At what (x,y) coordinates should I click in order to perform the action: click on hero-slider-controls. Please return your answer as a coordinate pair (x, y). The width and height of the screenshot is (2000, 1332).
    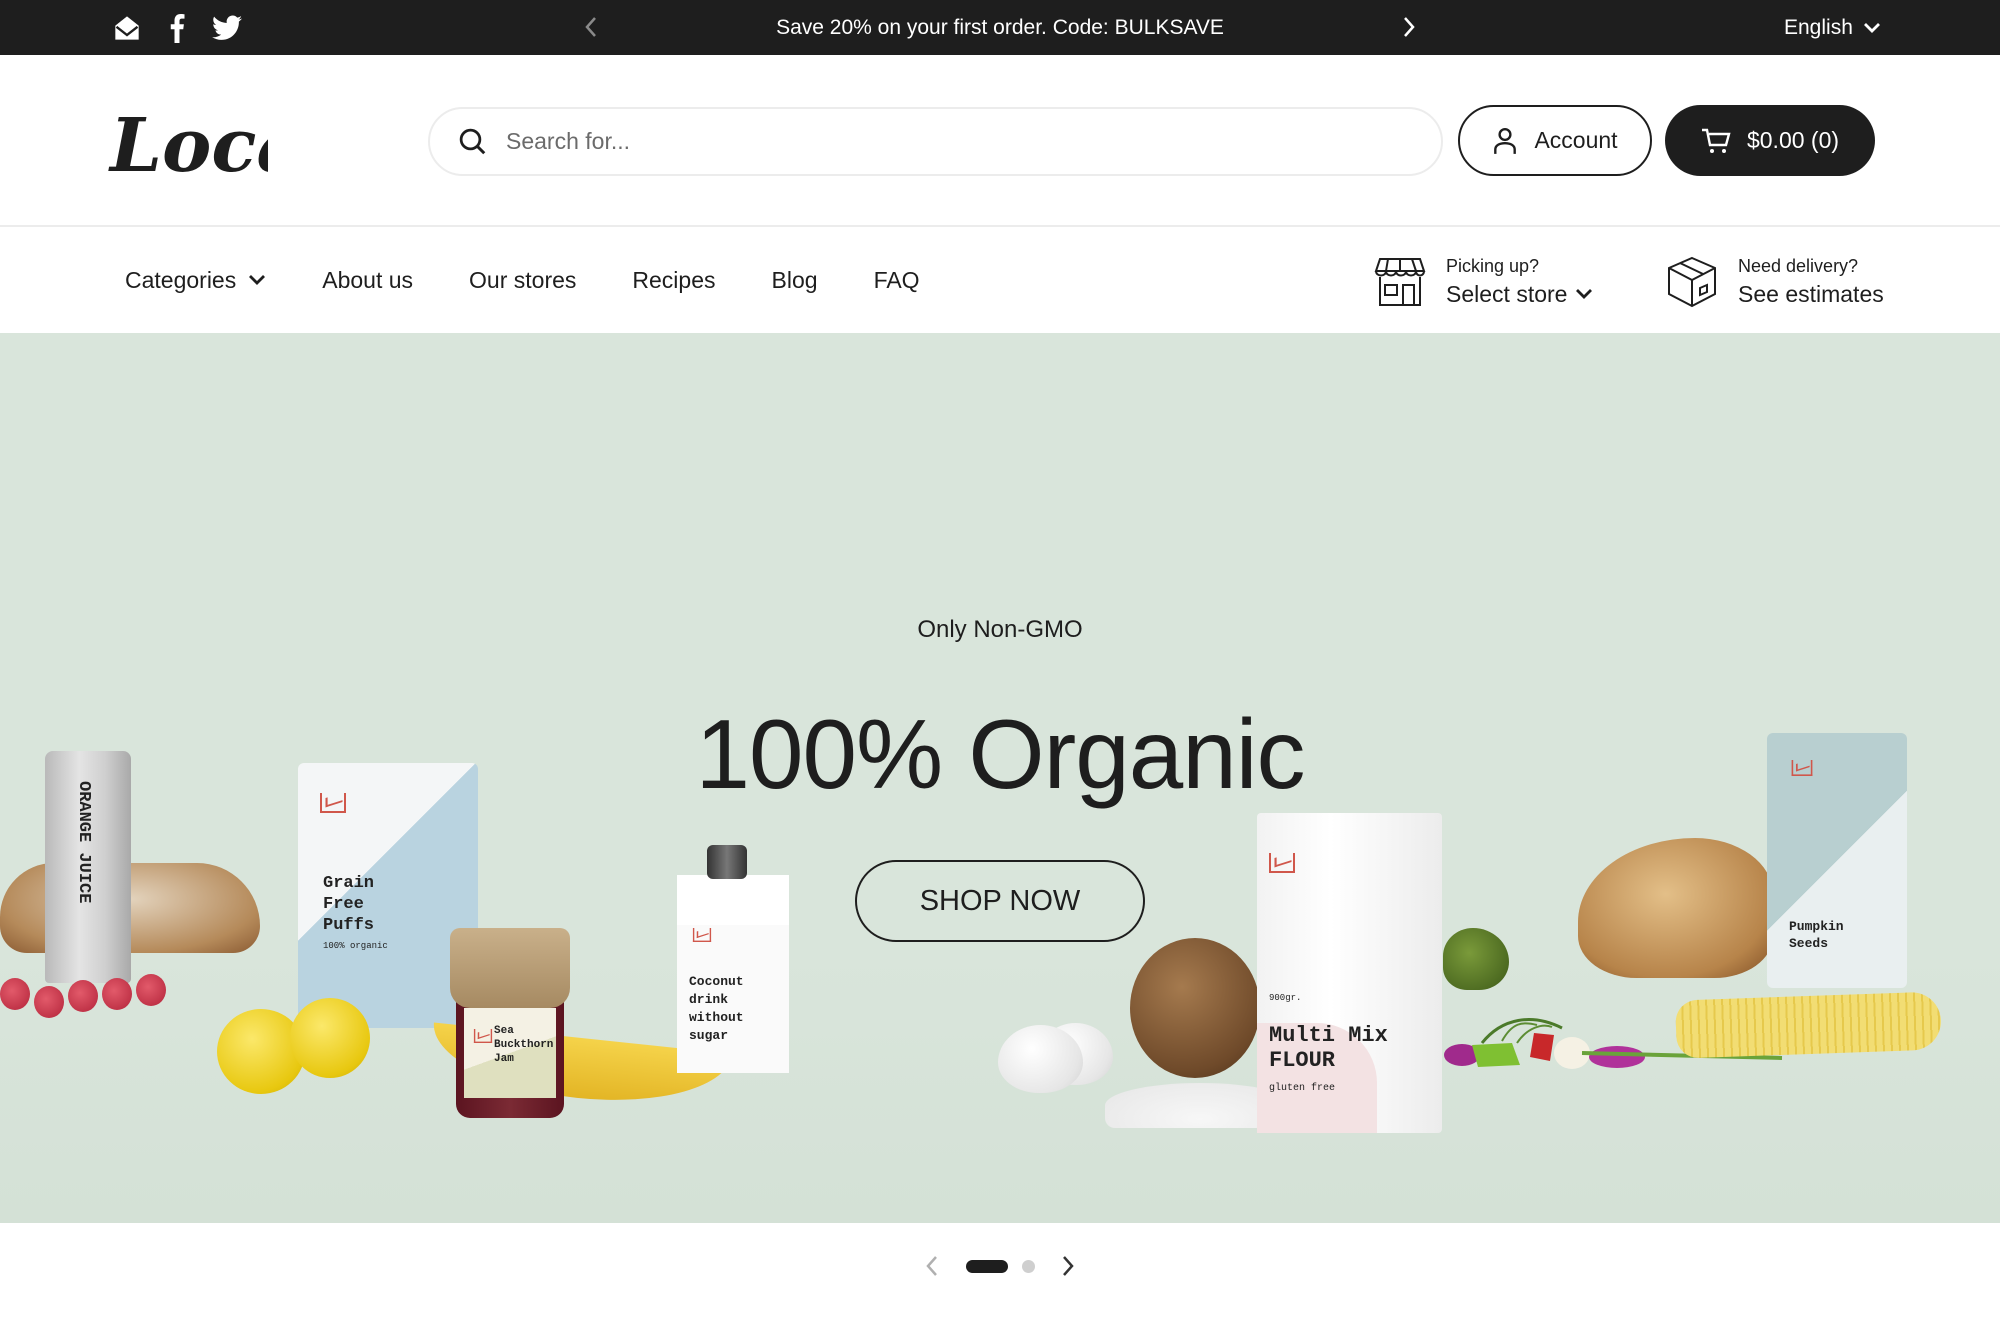
    Looking at the image, I should click on (1000, 1266).